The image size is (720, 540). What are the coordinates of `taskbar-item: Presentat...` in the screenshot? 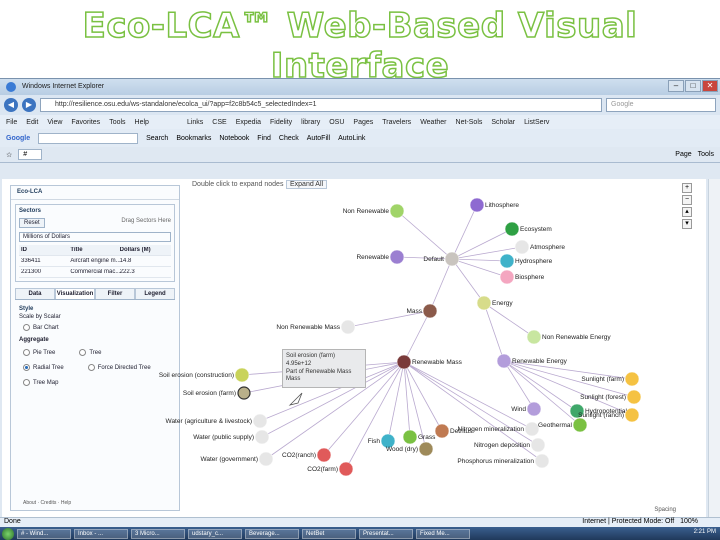 It's located at (386, 534).